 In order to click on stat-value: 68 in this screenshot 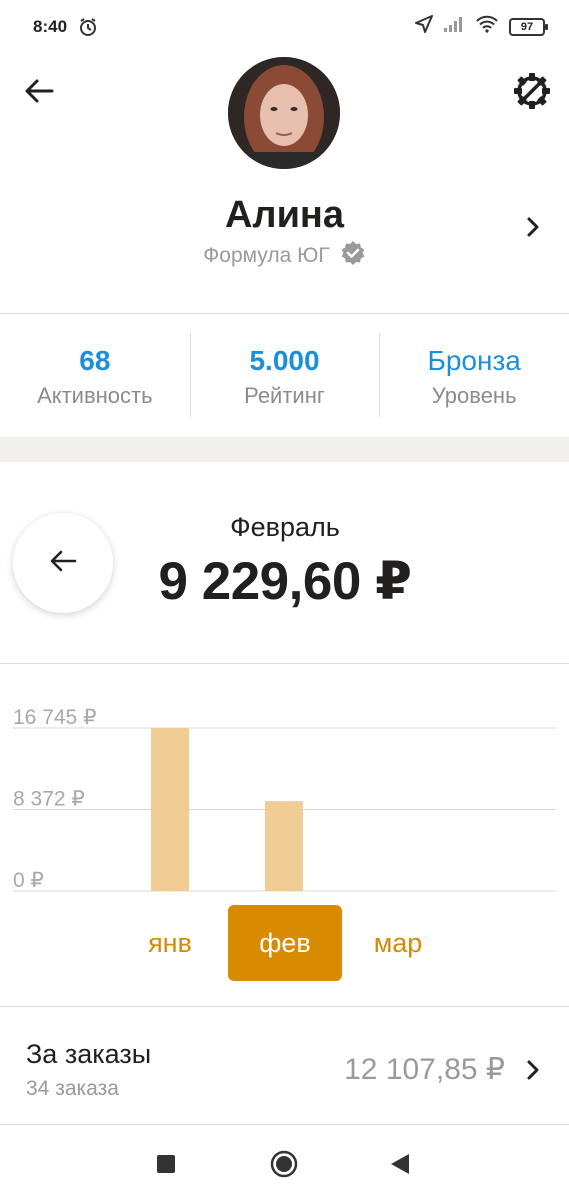, I will do `click(95, 360)`.